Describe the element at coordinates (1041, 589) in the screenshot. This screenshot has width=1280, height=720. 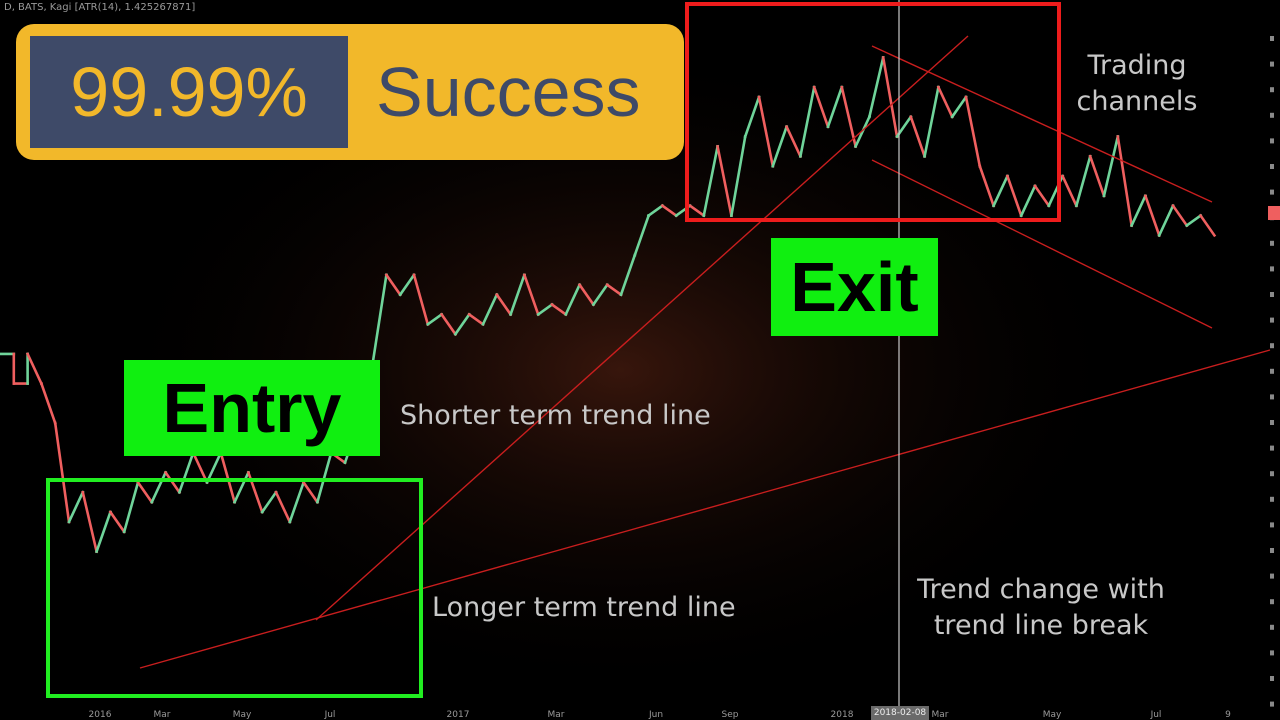
I see `trend-change-line1: Trend change with` at that location.